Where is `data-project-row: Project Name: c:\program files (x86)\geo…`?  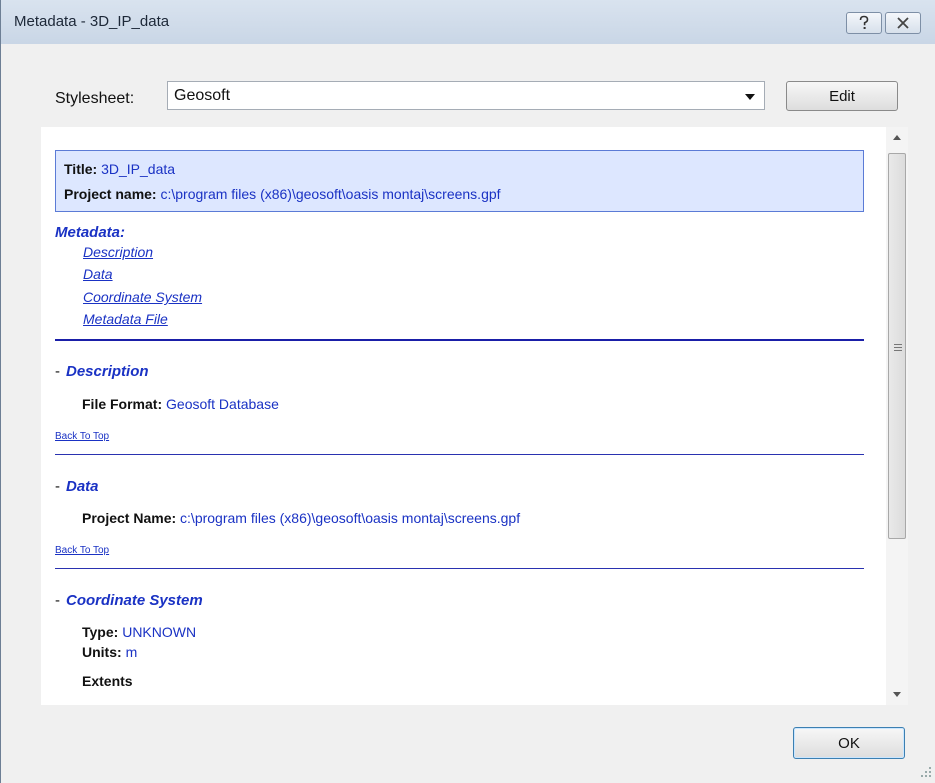
data-project-row: Project Name: c:\program files (x86)\geo… is located at coordinates (301, 518).